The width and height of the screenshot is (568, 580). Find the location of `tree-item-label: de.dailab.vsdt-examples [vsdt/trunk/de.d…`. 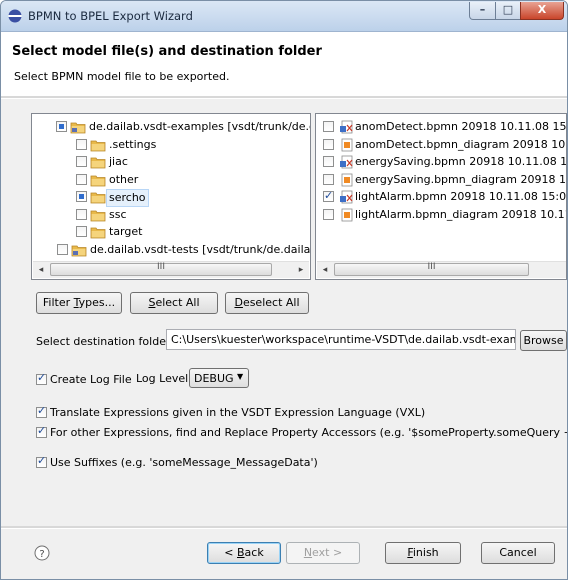

tree-item-label: de.dailab.vsdt-examples [vsdt/trunk/de.d… is located at coordinates (200, 126).